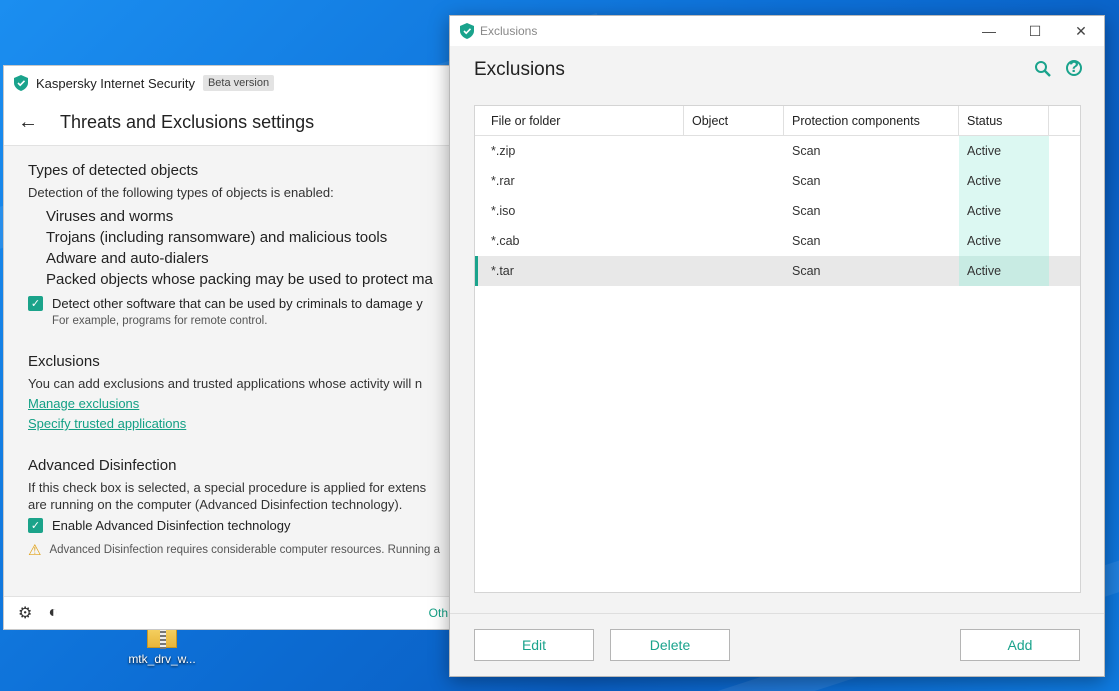 The height and width of the screenshot is (691, 1119). I want to click on table-row: *.rar Scan Active, so click(777, 181).